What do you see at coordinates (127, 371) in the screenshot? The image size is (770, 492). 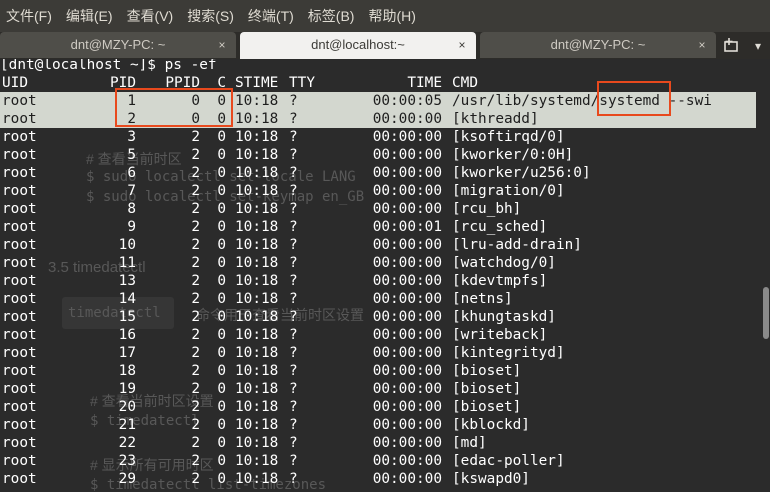 I see `cell-pid: 18` at bounding box center [127, 371].